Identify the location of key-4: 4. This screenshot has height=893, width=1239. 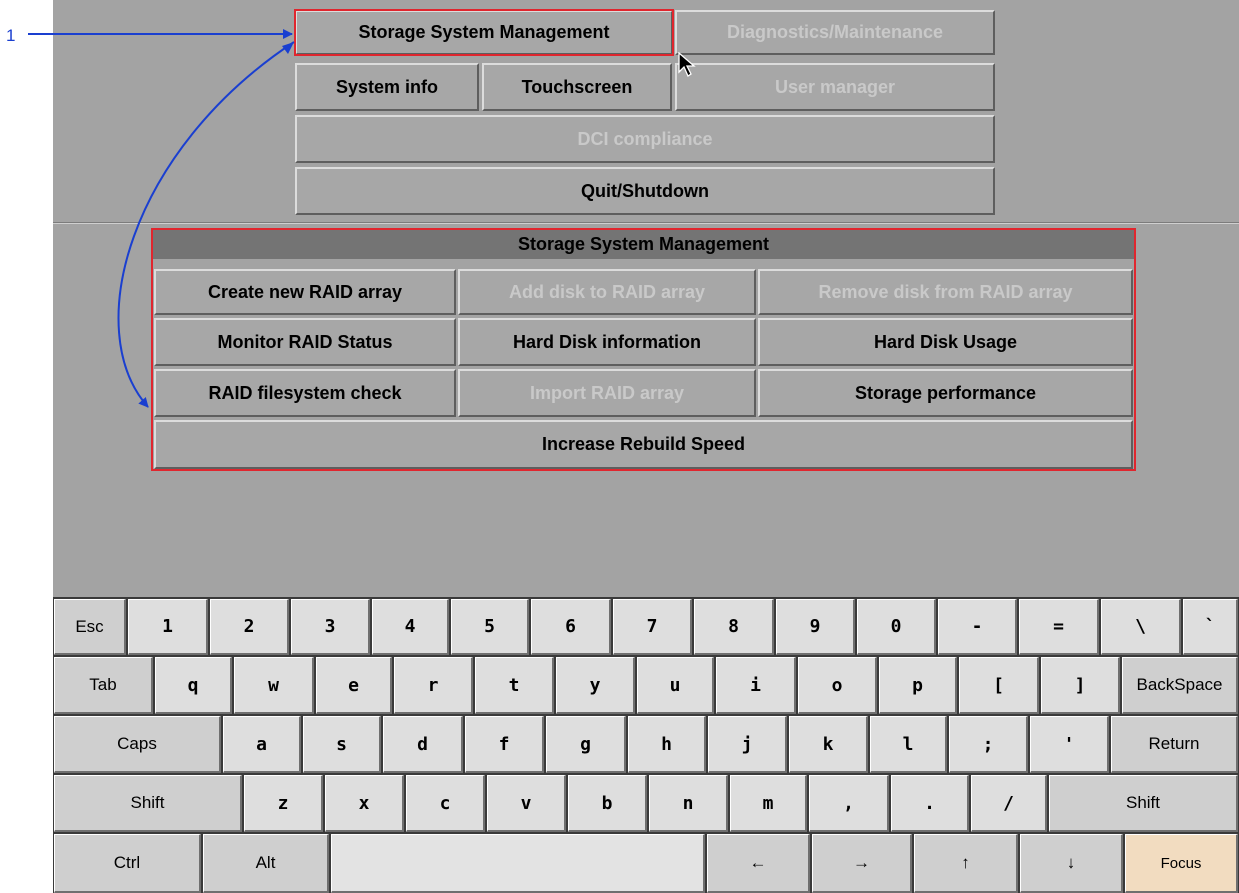
(410, 627).